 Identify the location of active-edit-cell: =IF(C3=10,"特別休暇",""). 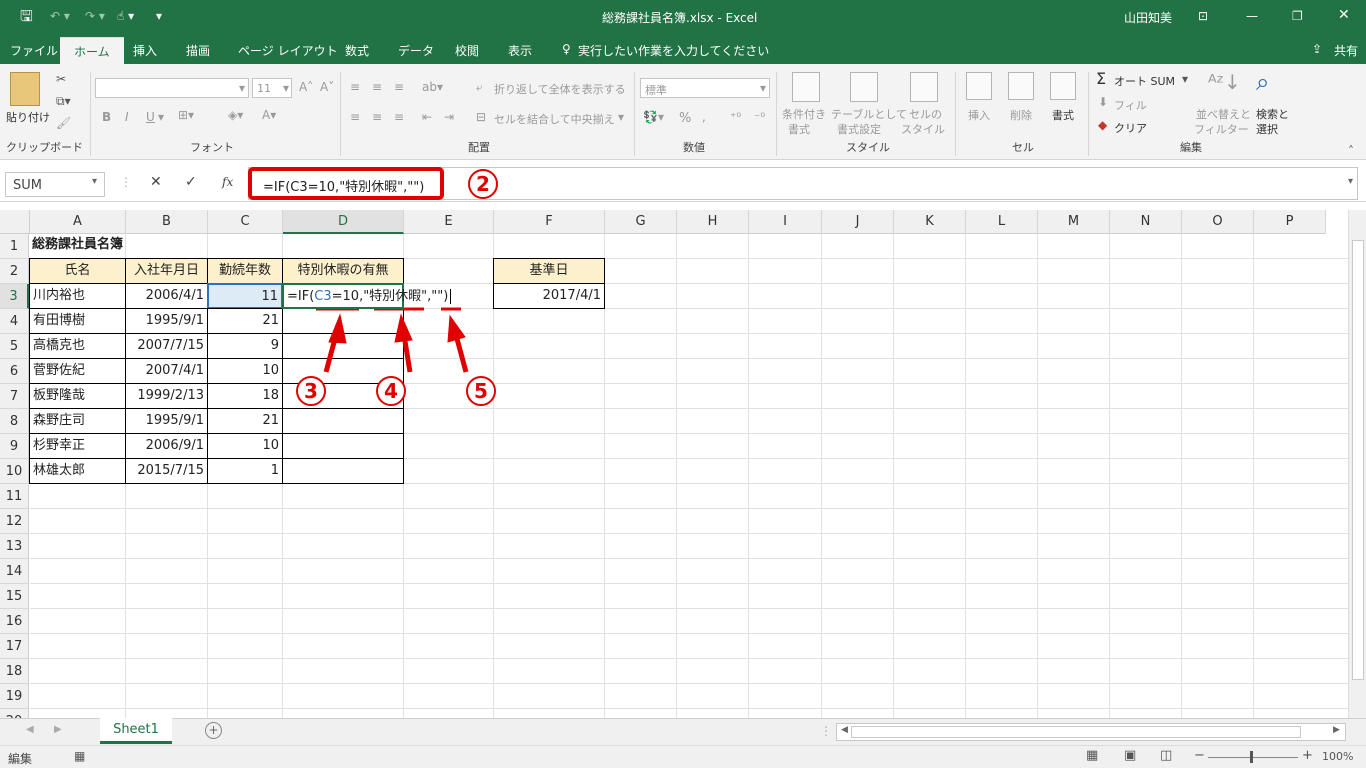
(367, 296).